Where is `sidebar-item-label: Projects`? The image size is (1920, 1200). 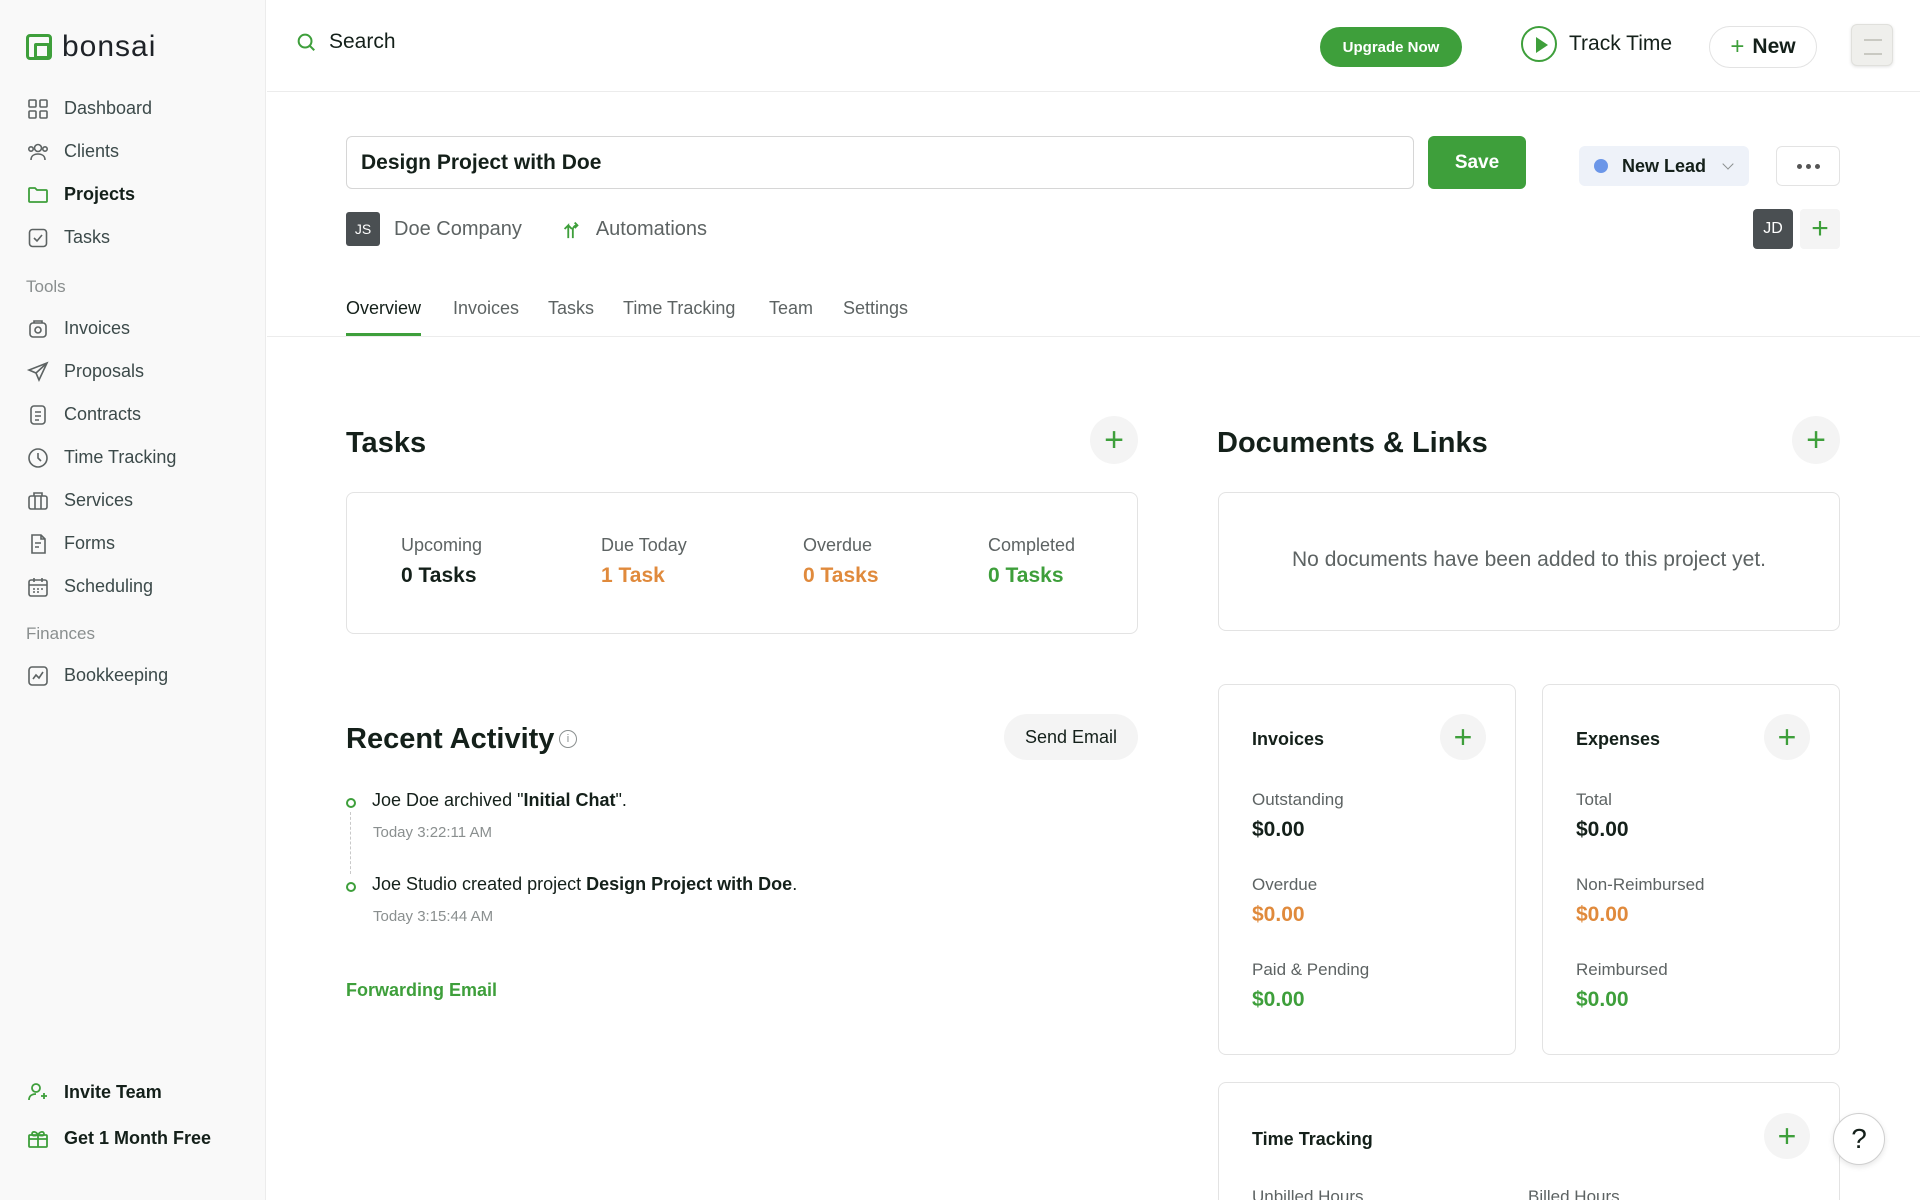 sidebar-item-label: Projects is located at coordinates (100, 194).